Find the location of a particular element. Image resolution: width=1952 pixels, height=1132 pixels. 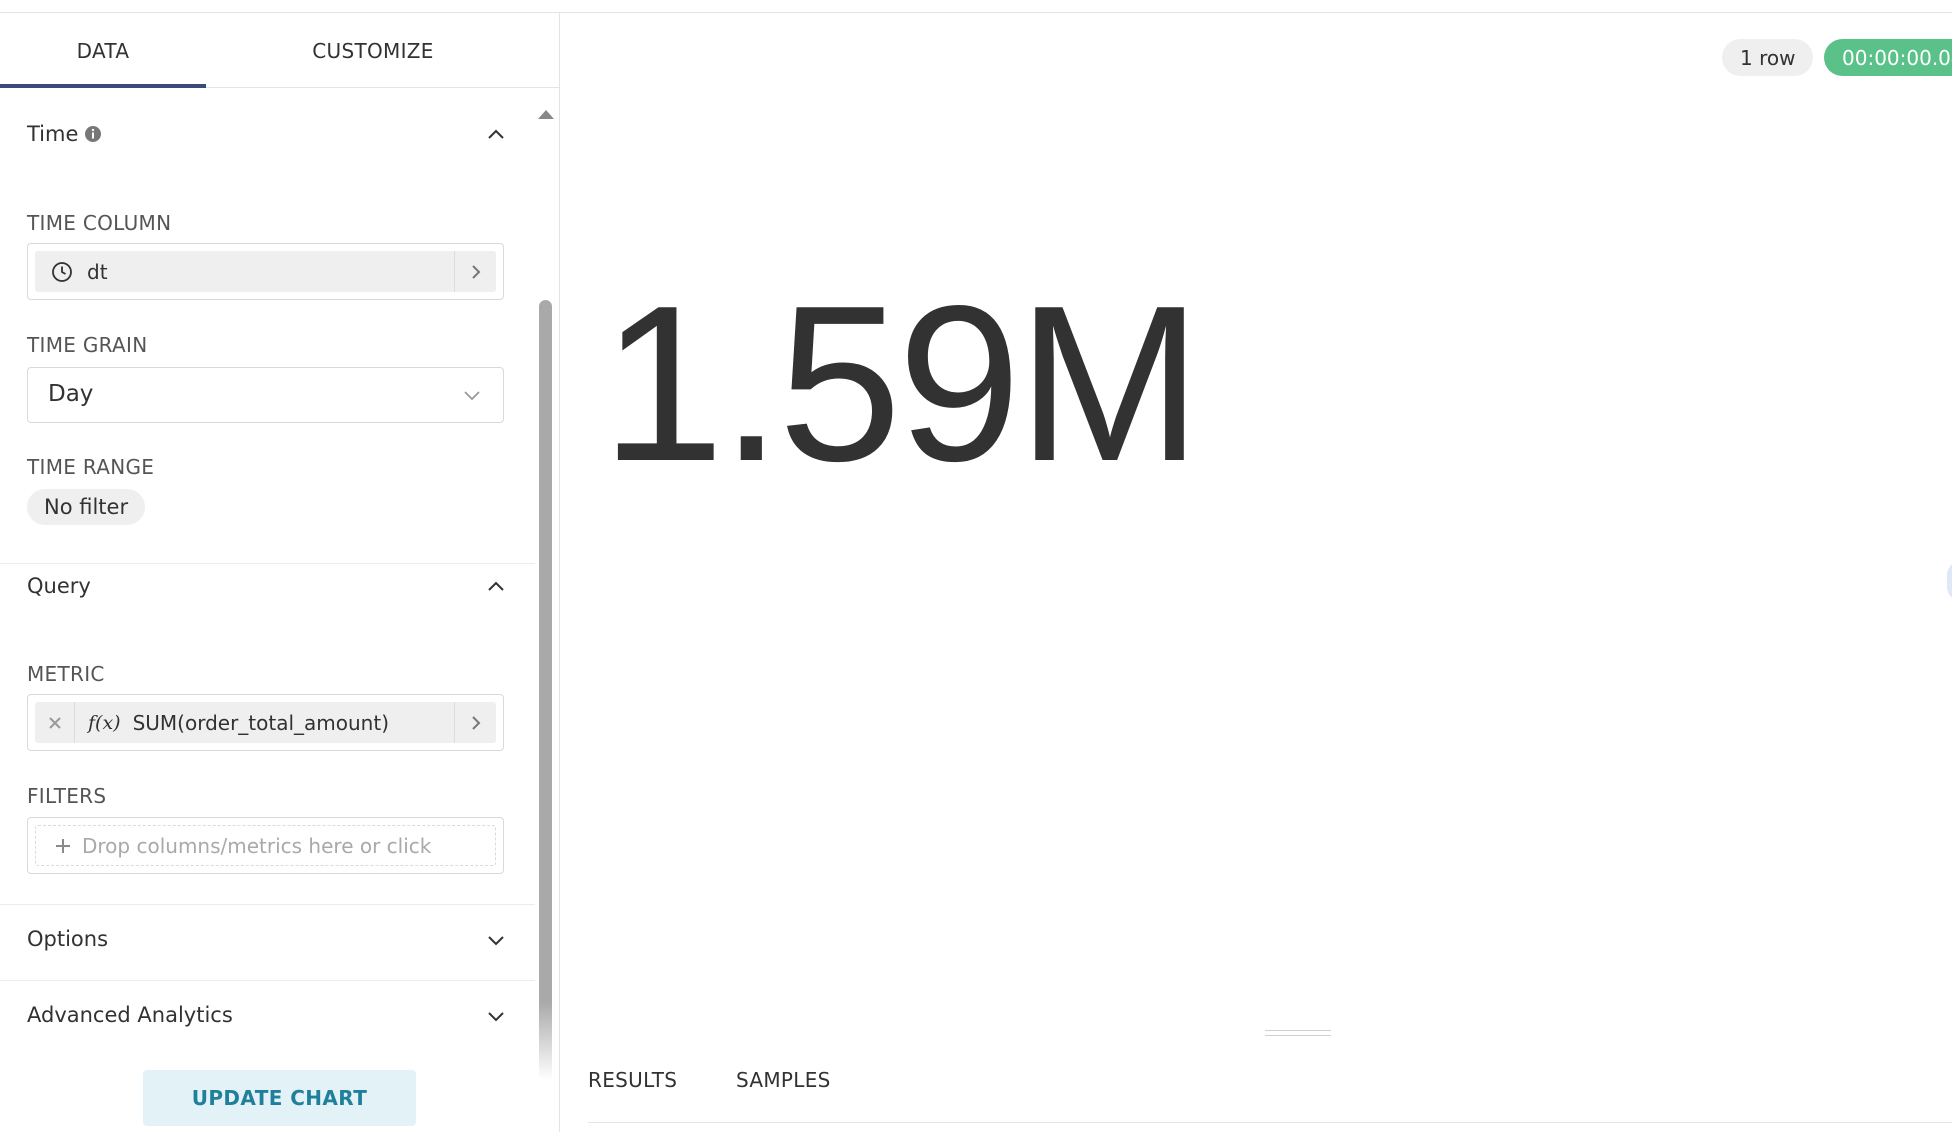

metric-value-button: f(x) SUM(order_total_amount) is located at coordinates (232, 722).